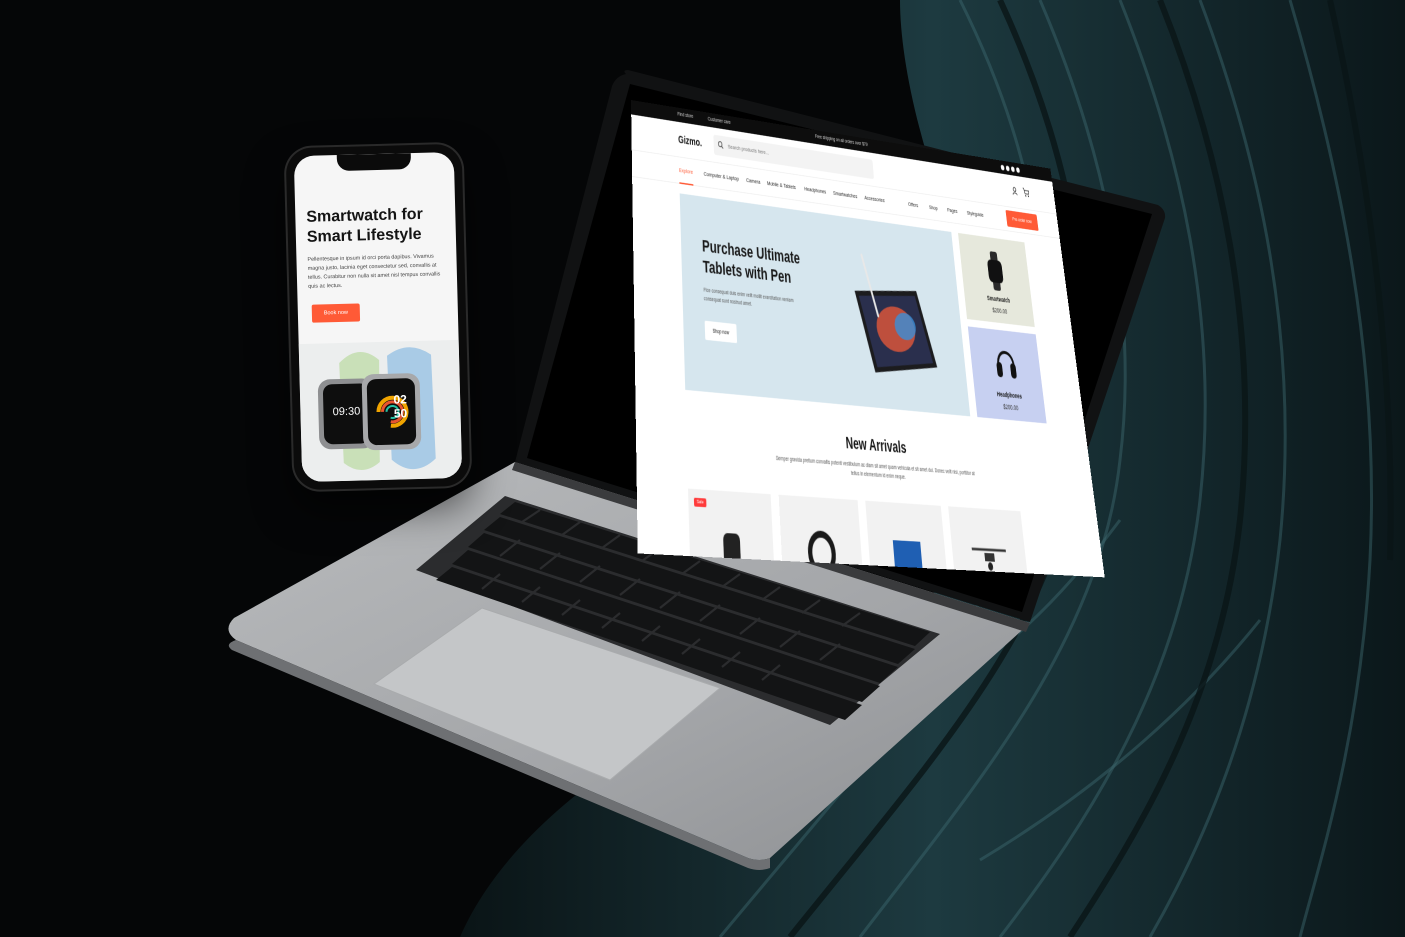 The height and width of the screenshot is (937, 1405). What do you see at coordinates (690, 140) in the screenshot?
I see `site-logo: Gizmo.` at bounding box center [690, 140].